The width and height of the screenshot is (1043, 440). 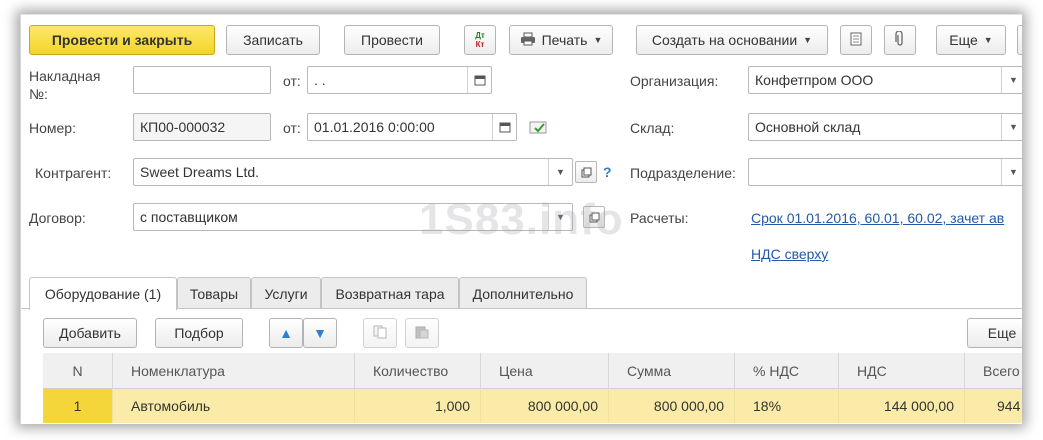 I want to click on tab-services: Услуги, so click(x=286, y=293).